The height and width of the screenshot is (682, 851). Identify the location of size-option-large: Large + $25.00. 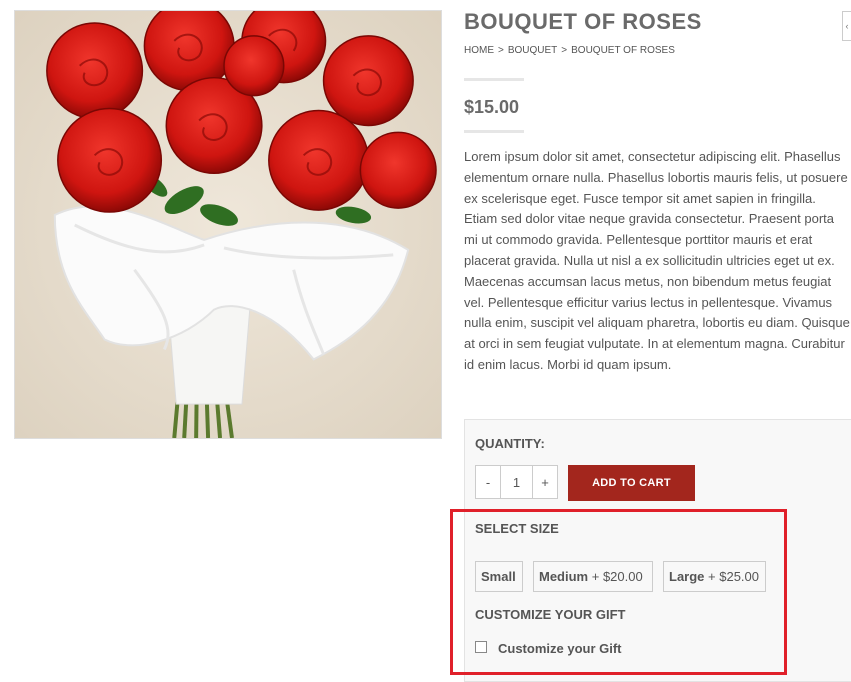
(714, 576).